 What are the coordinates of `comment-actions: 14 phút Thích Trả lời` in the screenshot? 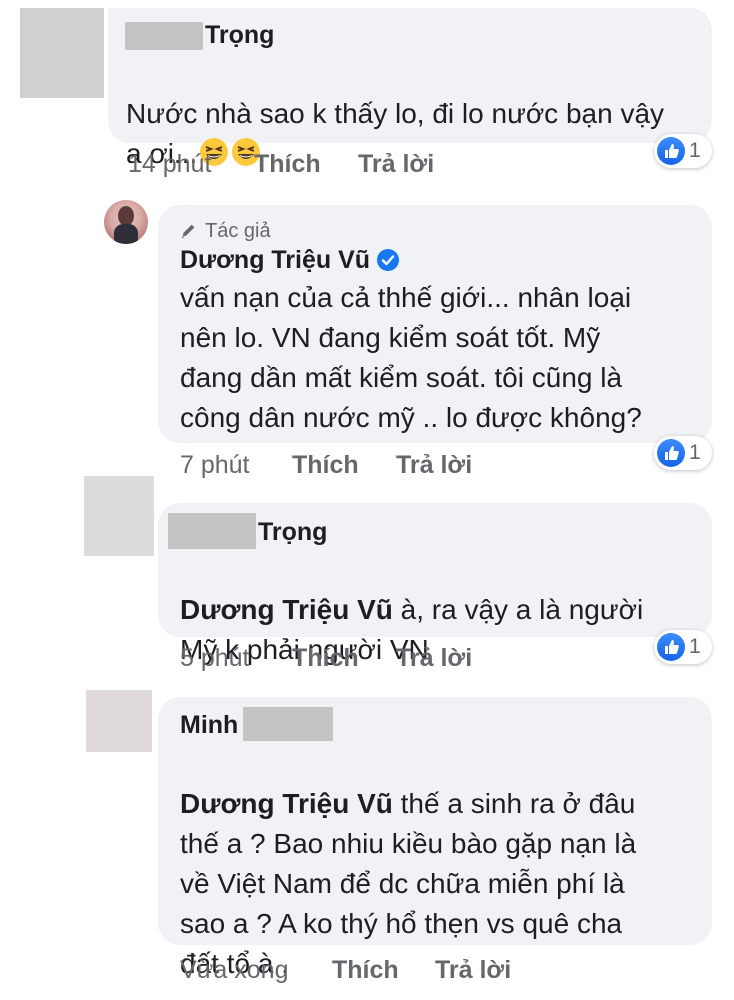 It's located at (308, 164).